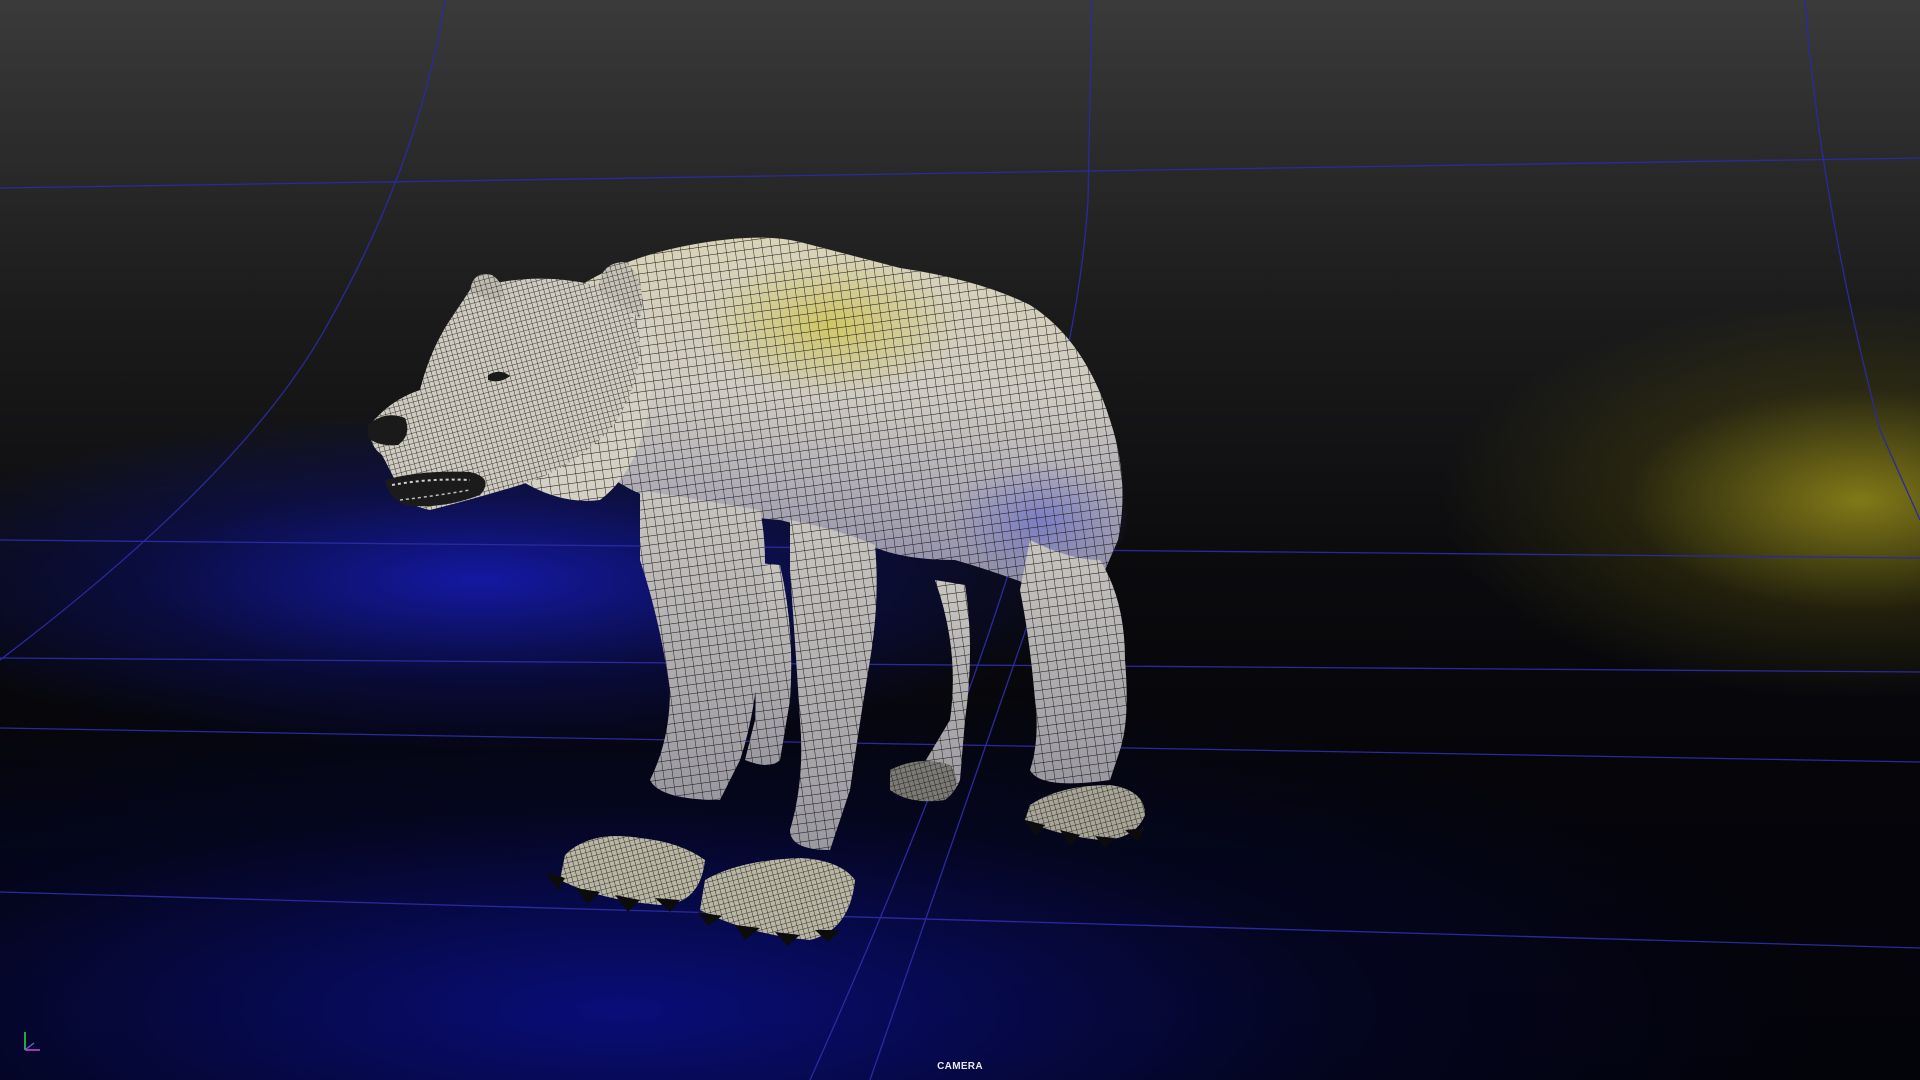 The height and width of the screenshot is (1080, 1920). I want to click on bear-mouth, so click(435, 489).